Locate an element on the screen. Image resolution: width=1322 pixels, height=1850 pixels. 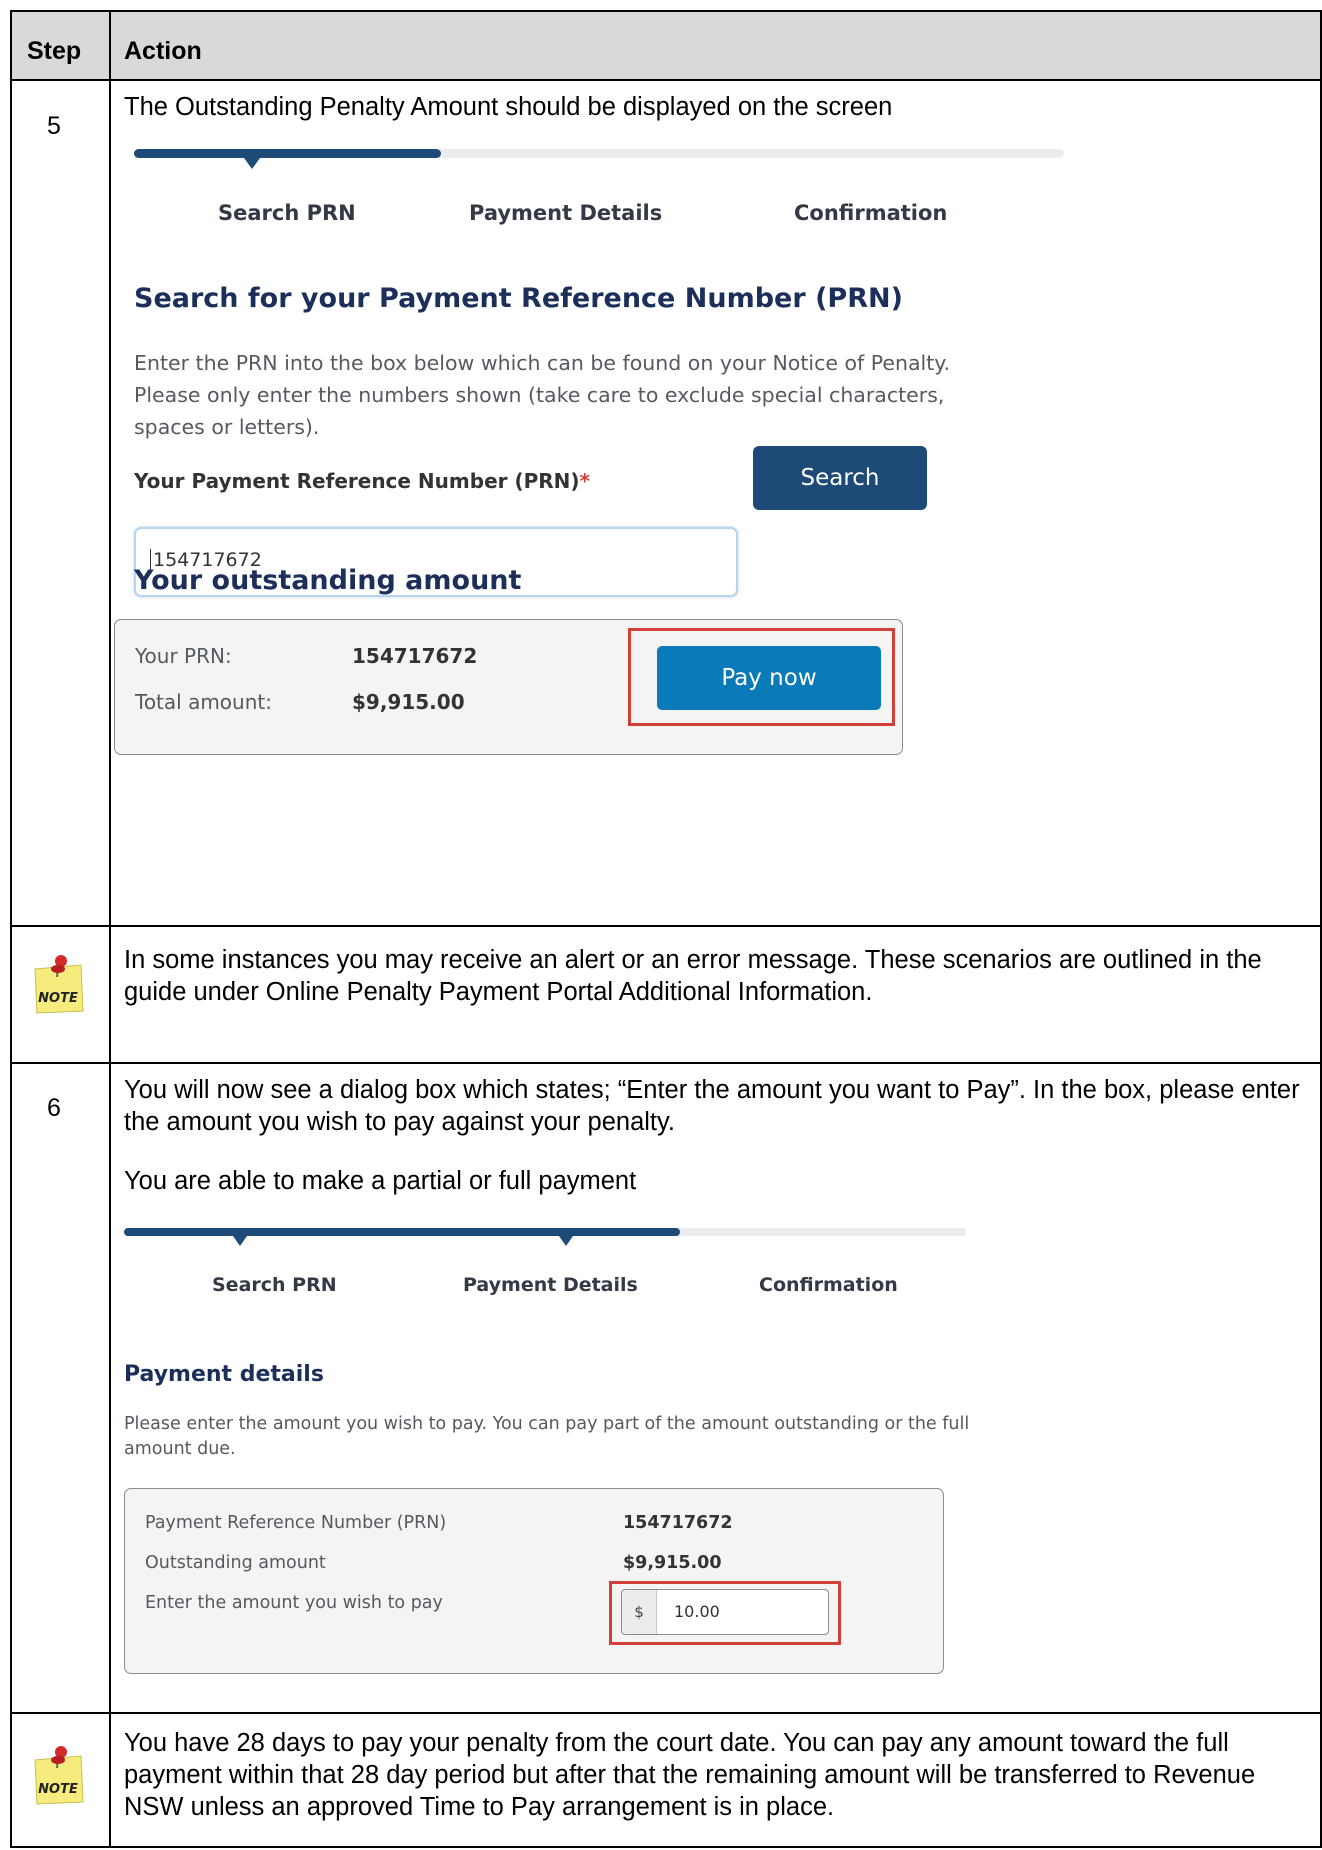
header-action: Action is located at coordinates (163, 51).